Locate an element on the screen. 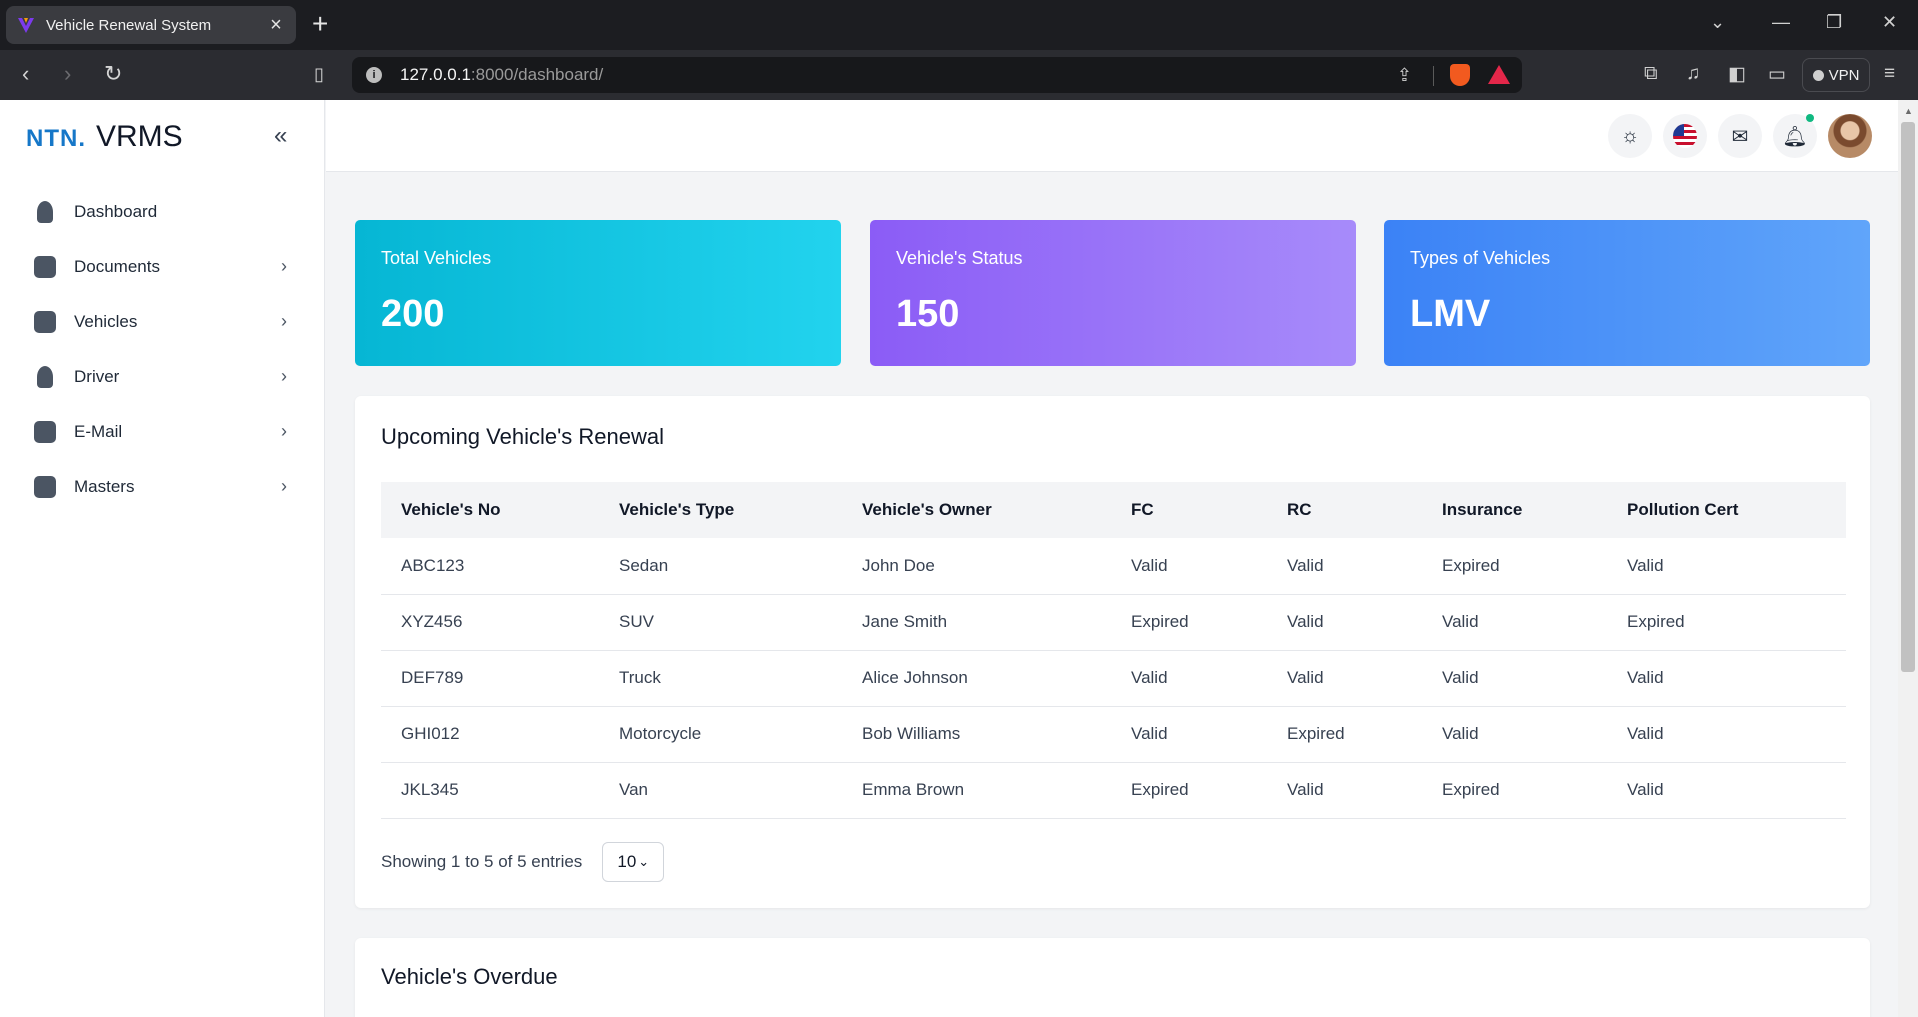 This screenshot has width=1918, height=1017. theme-toggle-button: ☼ is located at coordinates (1630, 136).